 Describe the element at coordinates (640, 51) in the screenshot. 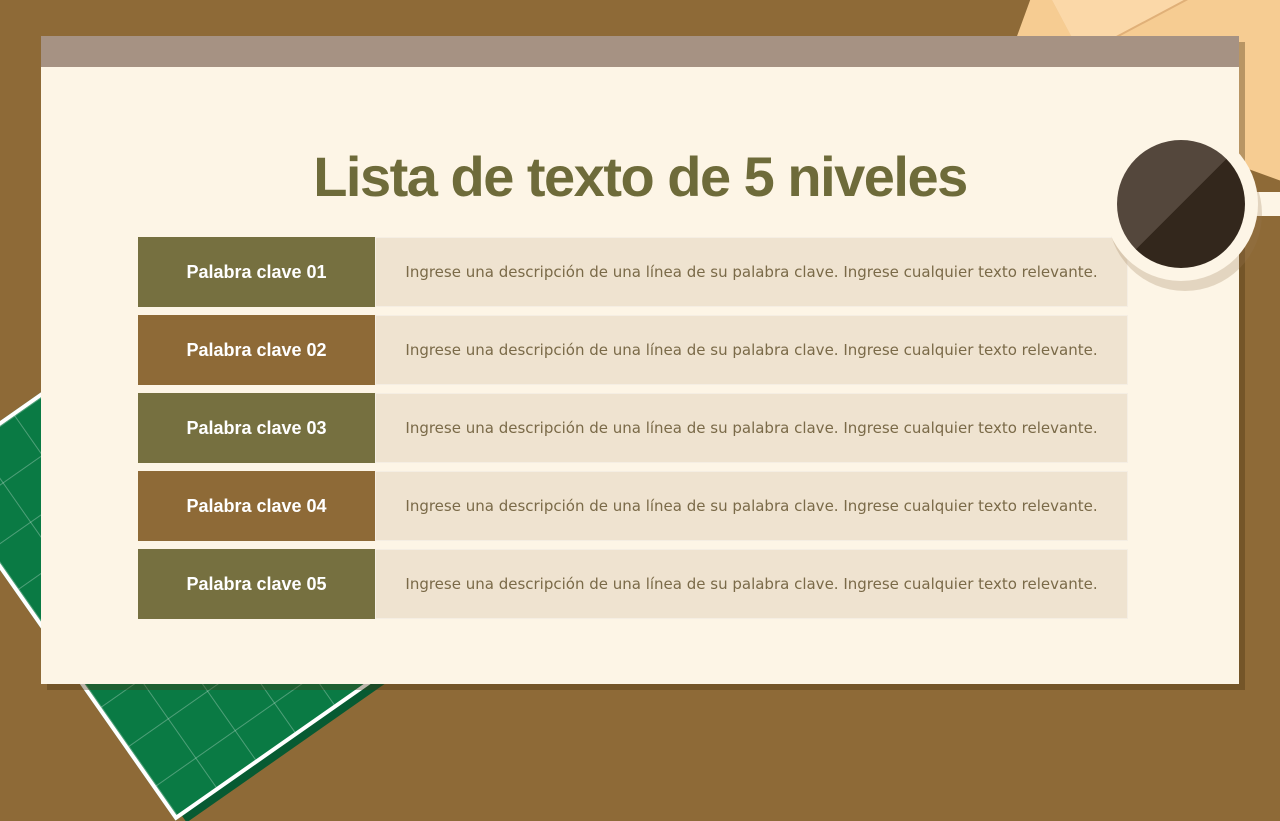

I see `slide-card-header-bar` at that location.